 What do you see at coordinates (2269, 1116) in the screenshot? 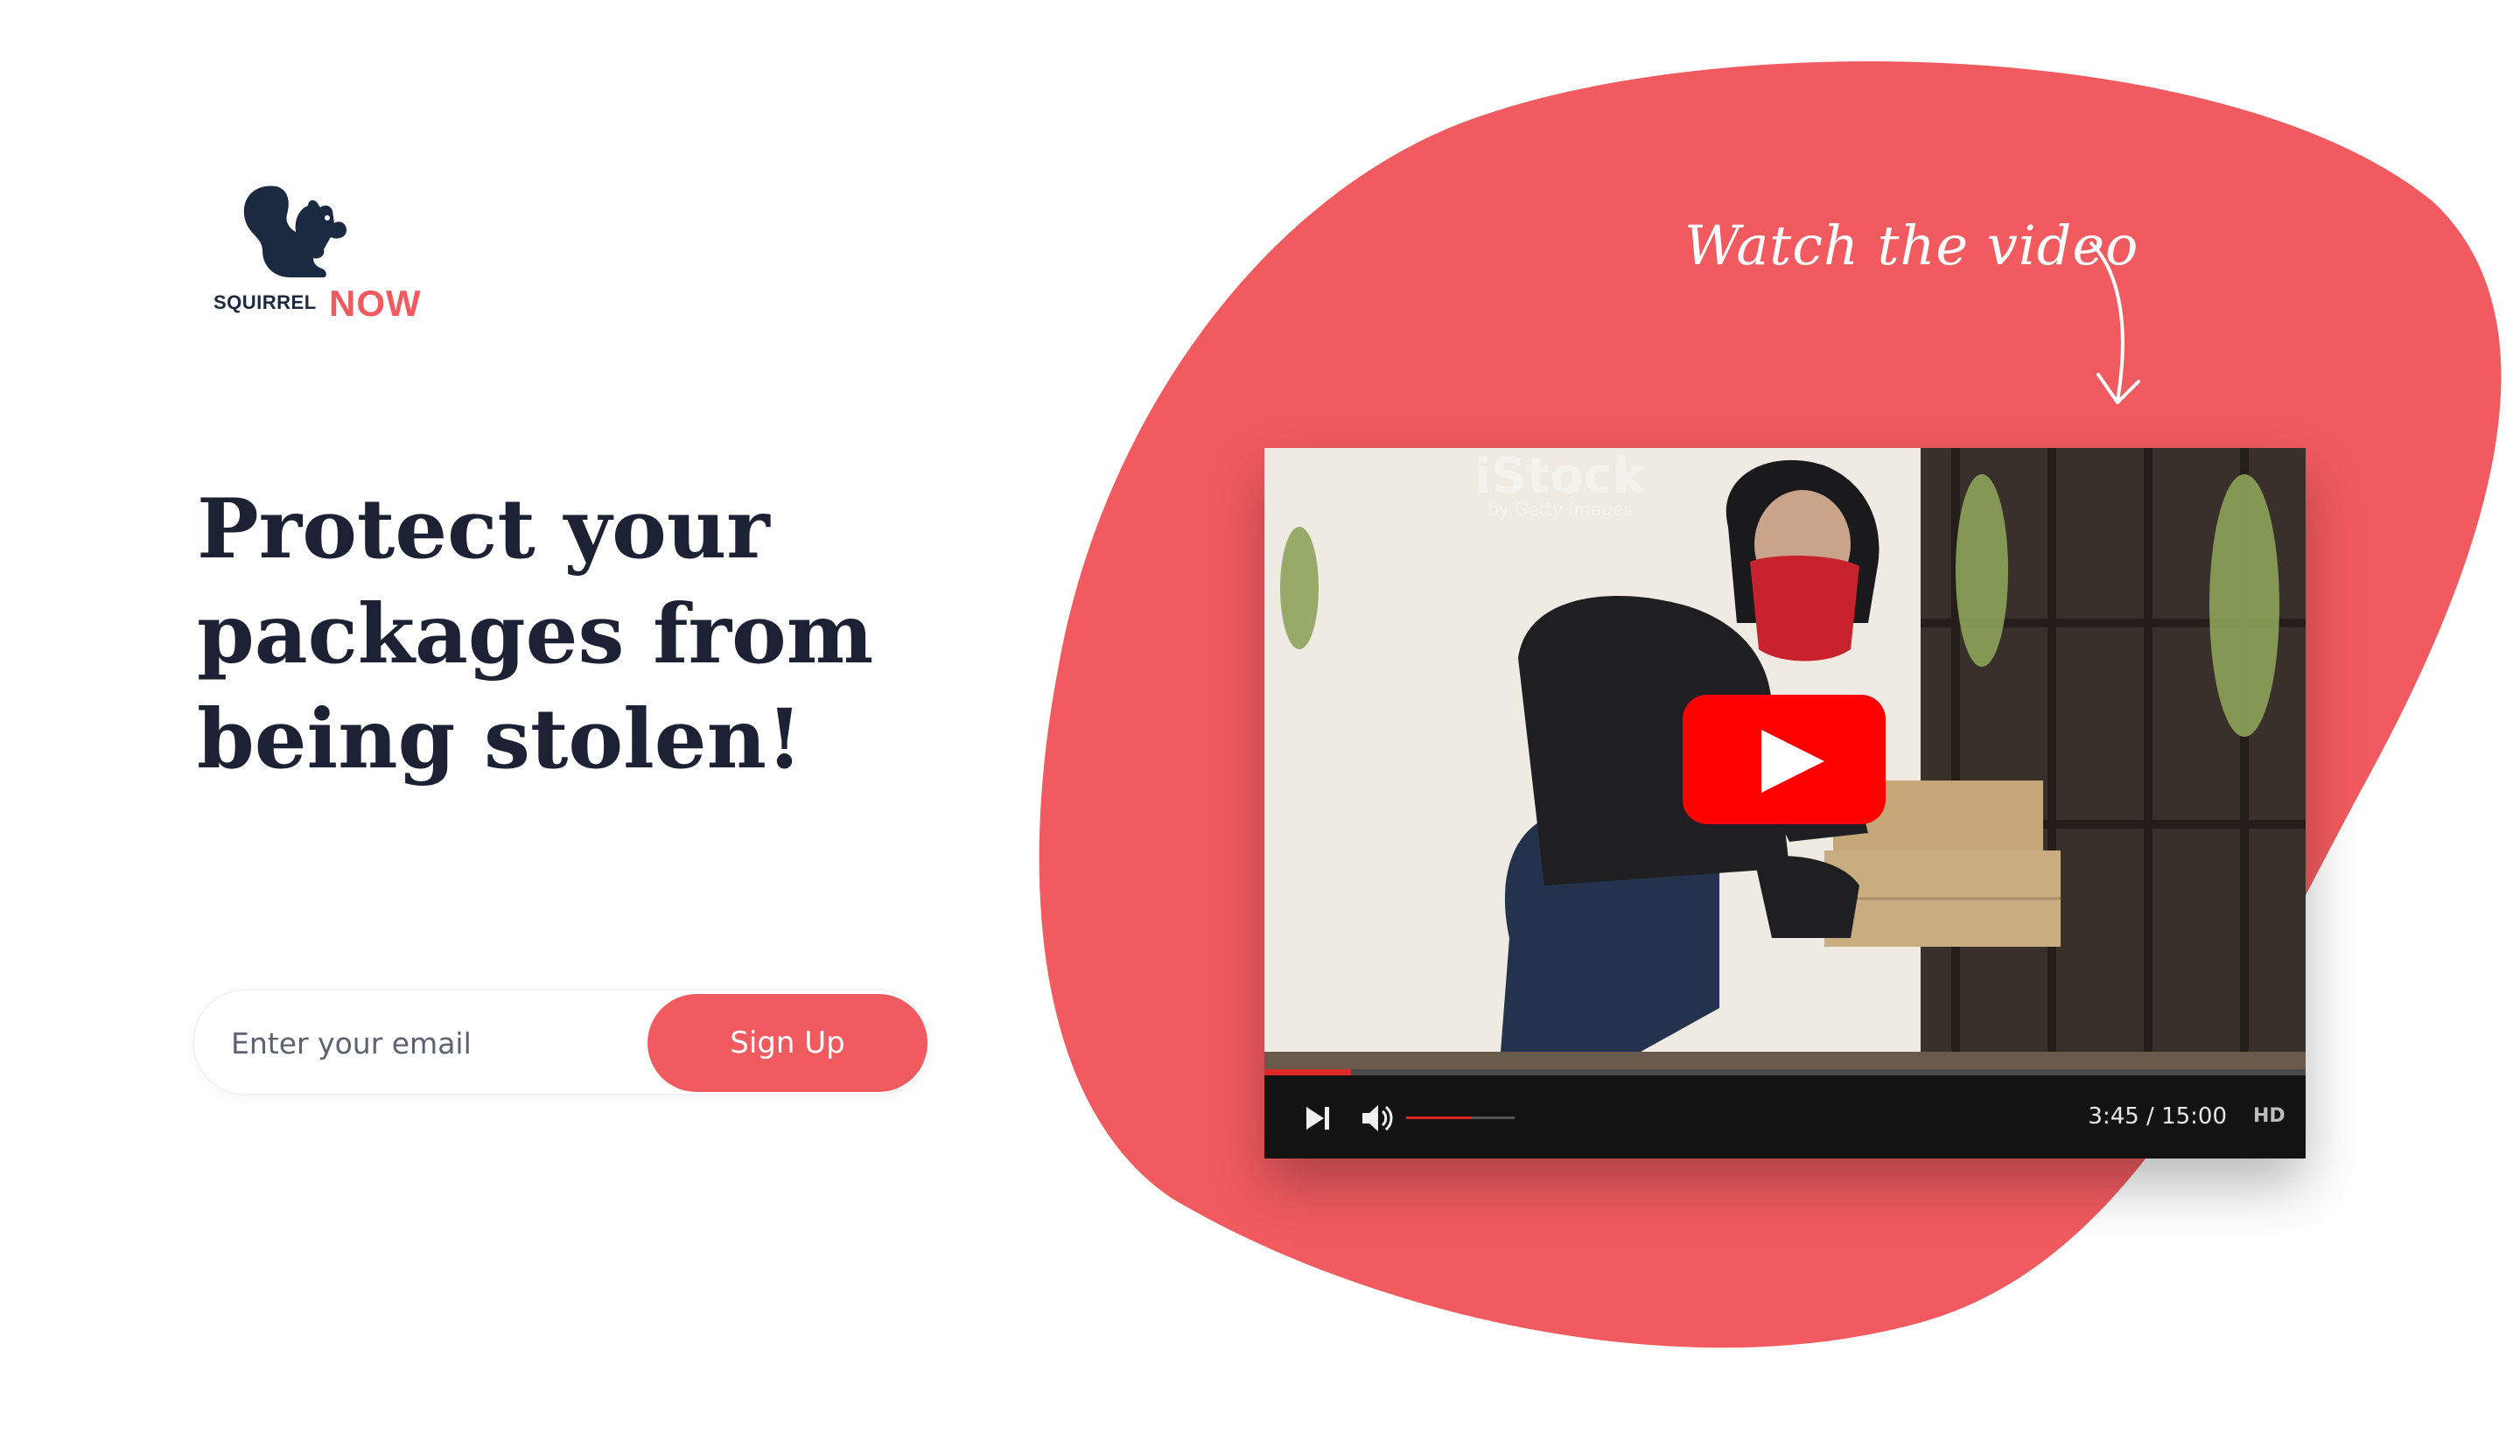
I see `hd-quality-button: HD` at bounding box center [2269, 1116].